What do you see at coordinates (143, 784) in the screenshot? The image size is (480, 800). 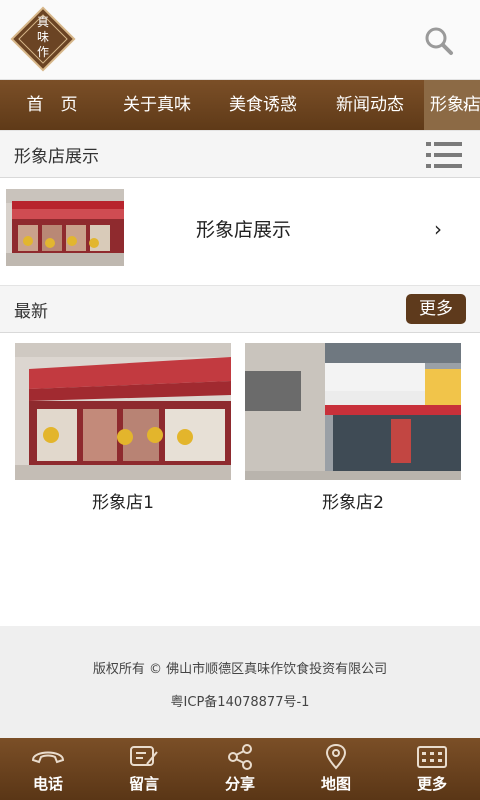 I see `tab-label: 留言` at bounding box center [143, 784].